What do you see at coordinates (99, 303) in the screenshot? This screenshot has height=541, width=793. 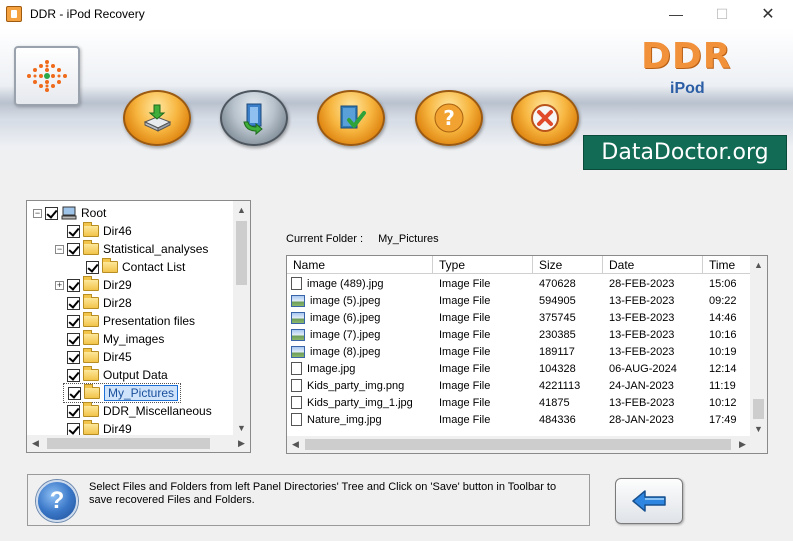 I see `tree-item: Dir28` at bounding box center [99, 303].